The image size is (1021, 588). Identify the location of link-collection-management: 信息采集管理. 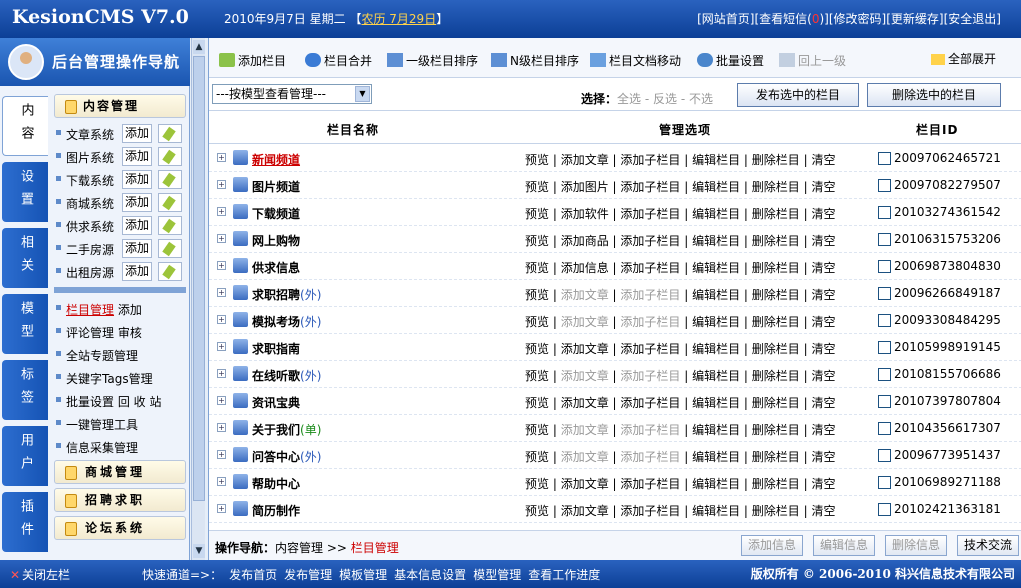
(120, 446).